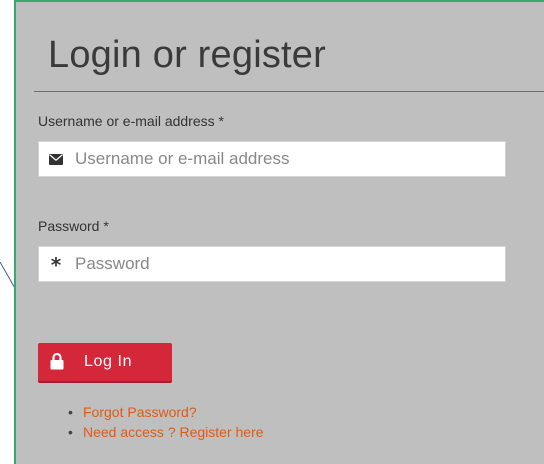 This screenshot has width=544, height=464. I want to click on login-button-label: Log In, so click(108, 361).